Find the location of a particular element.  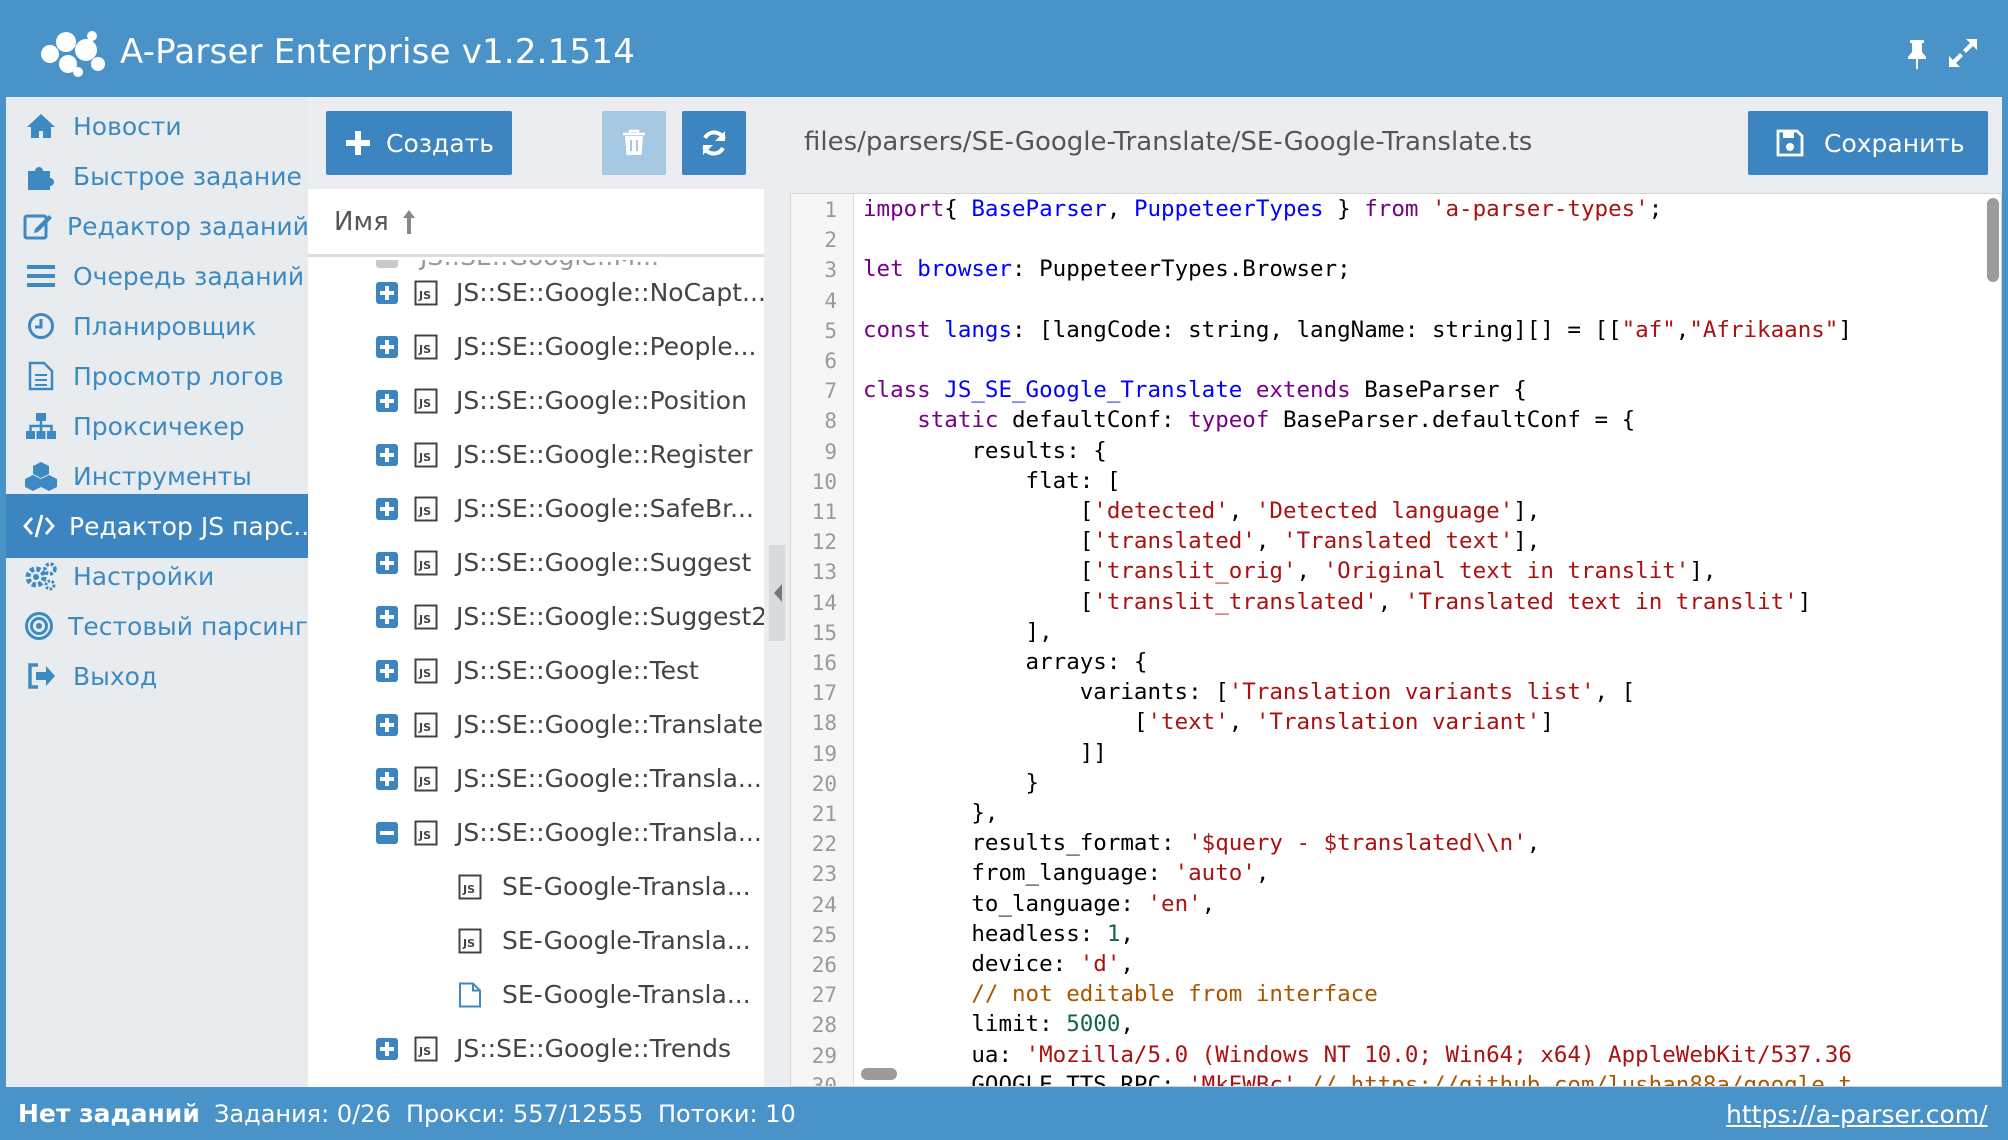

code-line: } is located at coordinates (951, 782).